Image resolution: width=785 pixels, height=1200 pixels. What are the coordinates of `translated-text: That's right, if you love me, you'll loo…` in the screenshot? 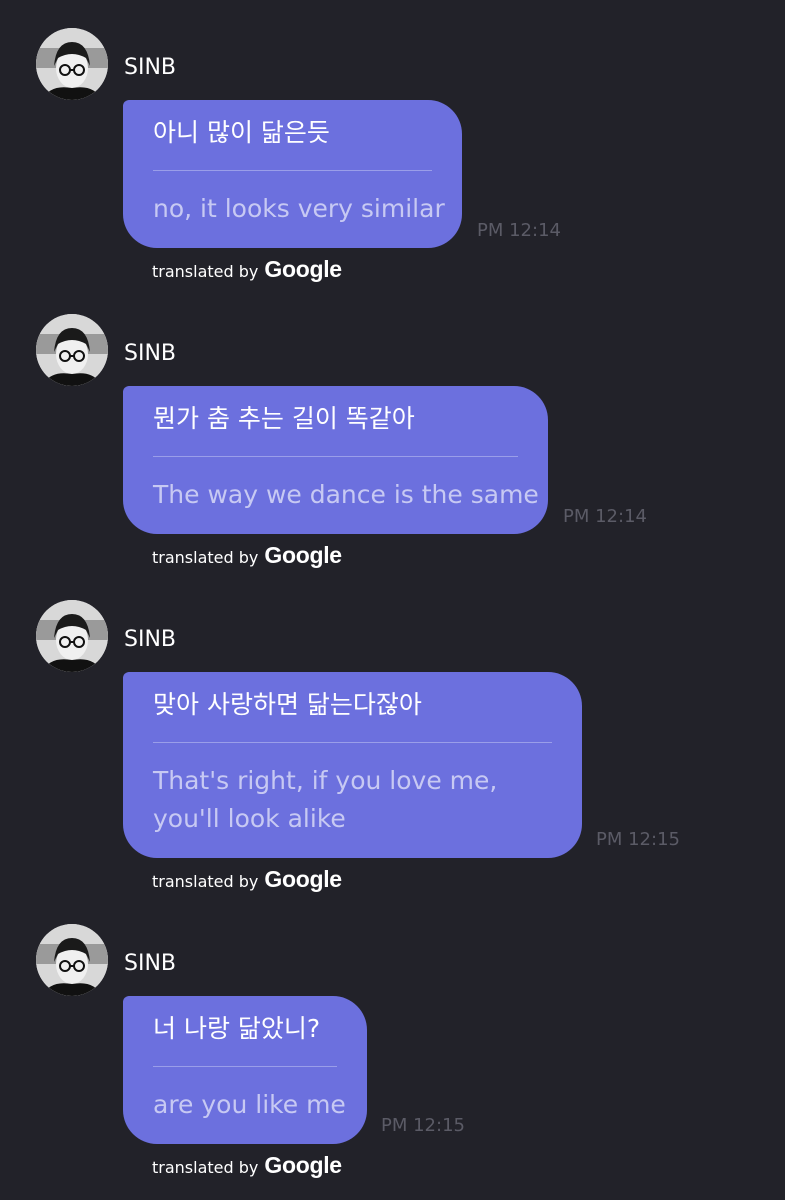 It's located at (352, 800).